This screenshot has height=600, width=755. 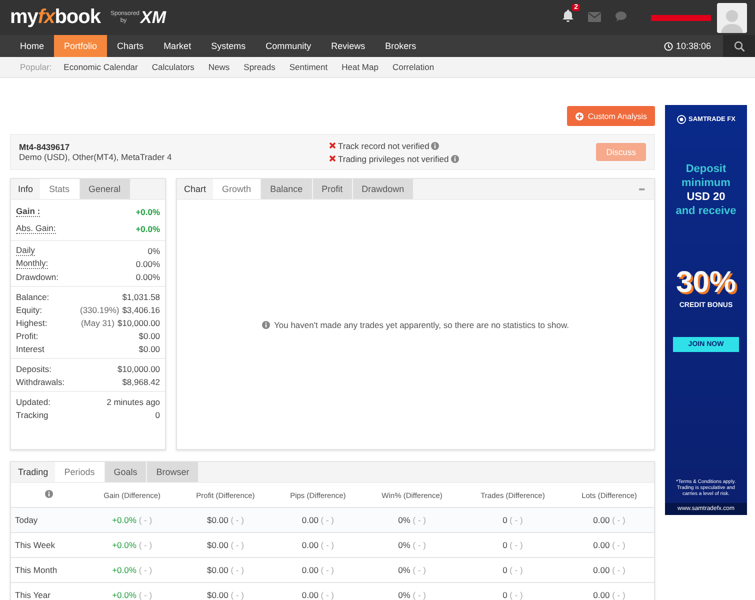 What do you see at coordinates (157, 415) in the screenshot?
I see `stat-value: 0` at bounding box center [157, 415].